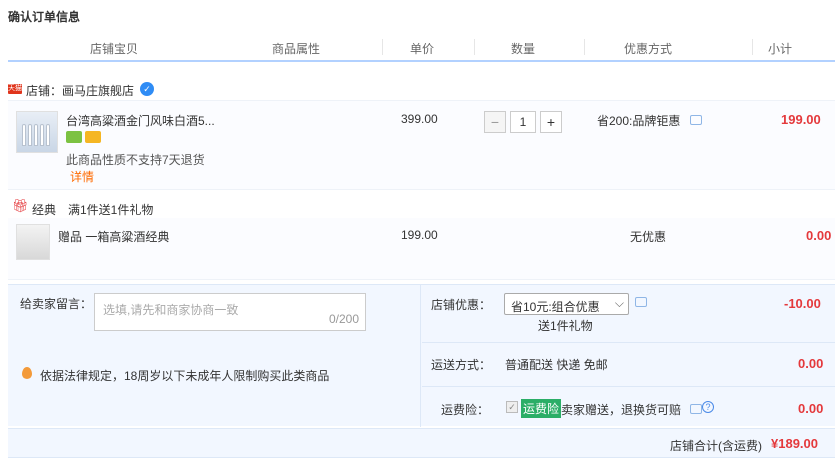  Describe the element at coordinates (93, 137) in the screenshot. I see `credit-card-icon` at that location.